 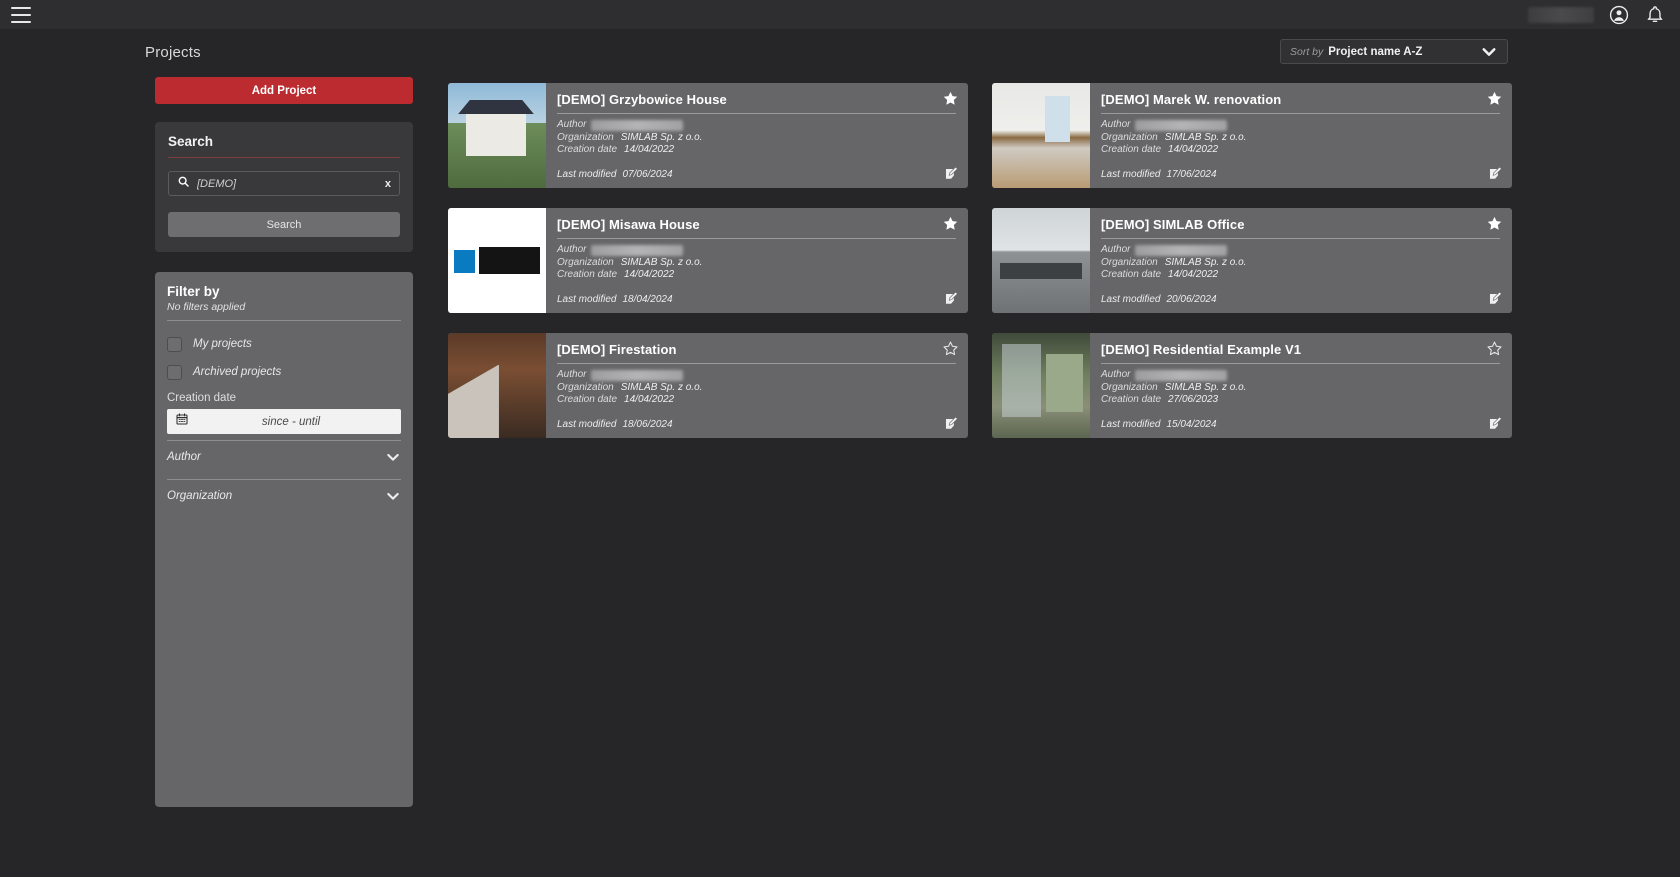 What do you see at coordinates (1619, 15) in the screenshot?
I see `account-circle-icon` at bounding box center [1619, 15].